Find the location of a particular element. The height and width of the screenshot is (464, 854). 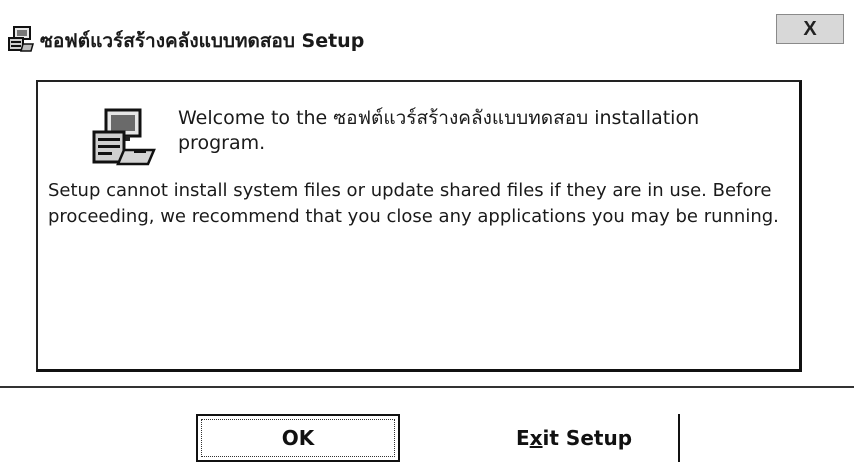

ok-button-label: OK is located at coordinates (298, 438).